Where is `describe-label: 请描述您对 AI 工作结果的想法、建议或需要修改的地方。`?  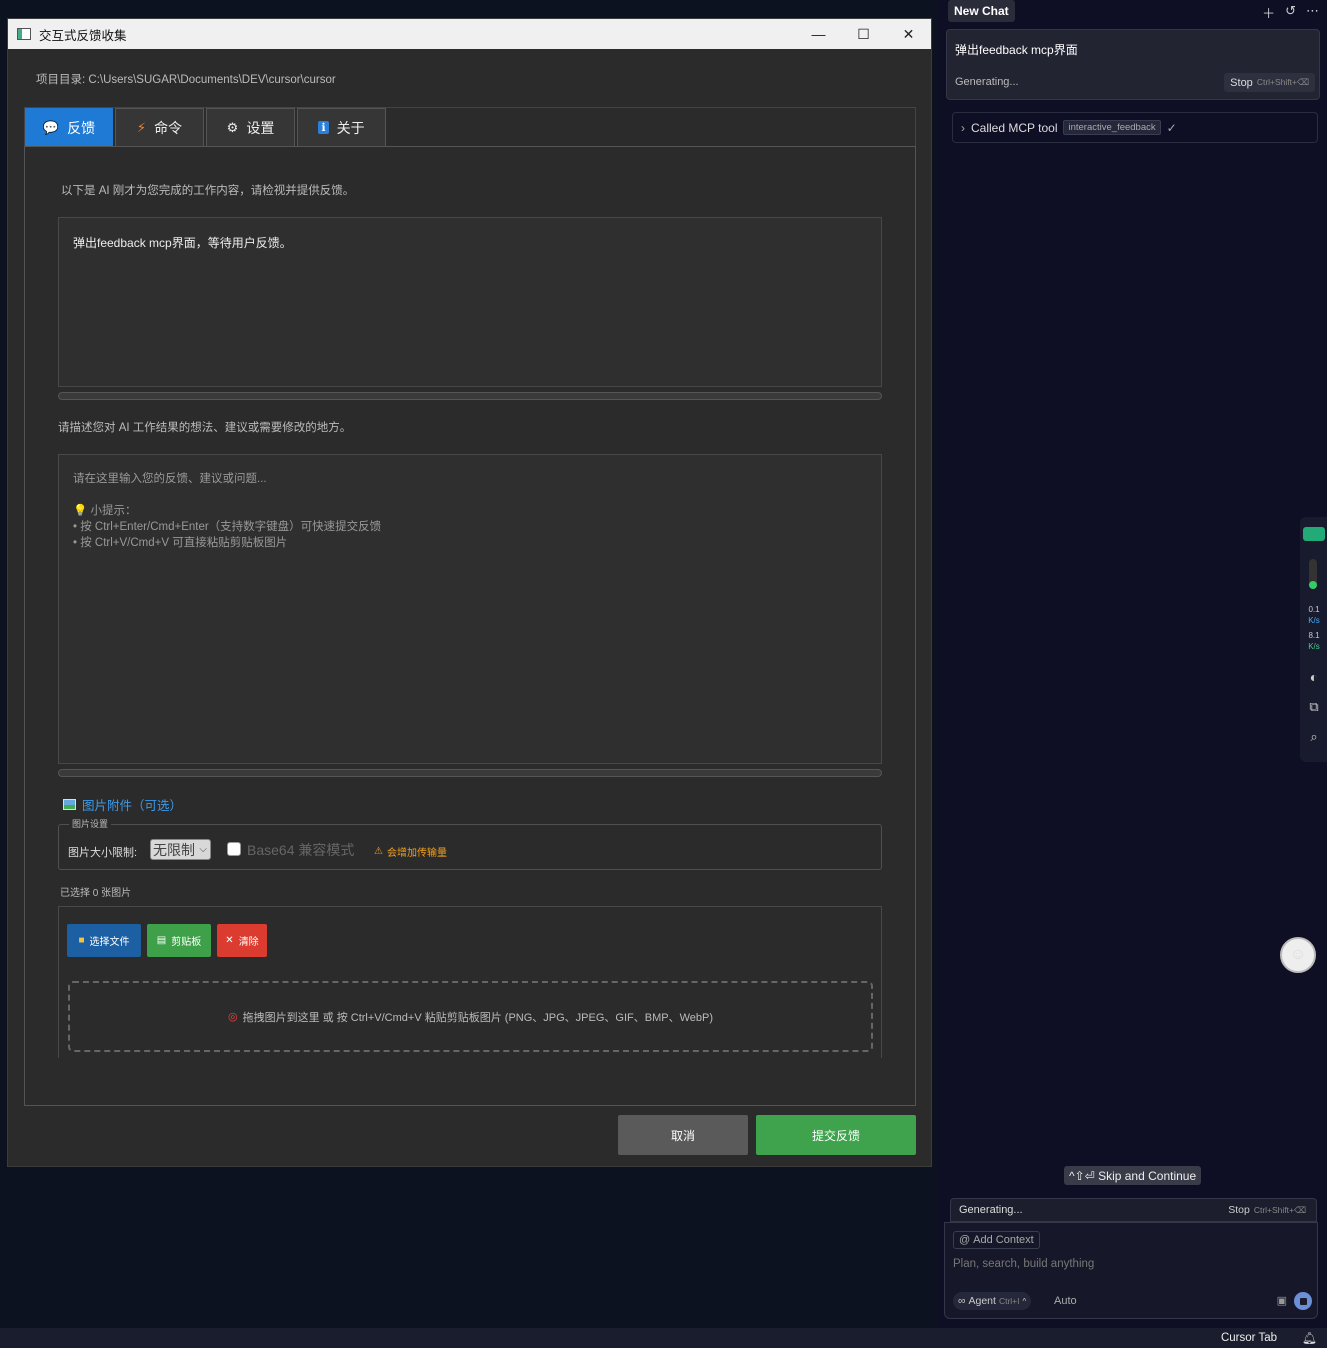 describe-label: 请描述您对 AI 工作结果的想法、建议或需要修改的地方。 is located at coordinates (205, 428).